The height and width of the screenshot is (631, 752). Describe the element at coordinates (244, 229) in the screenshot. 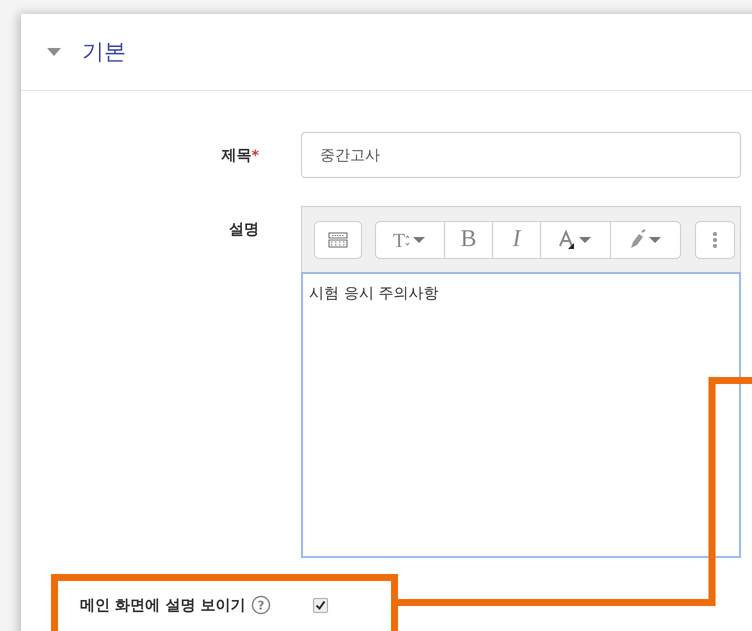

I see `field-label: 설명` at that location.